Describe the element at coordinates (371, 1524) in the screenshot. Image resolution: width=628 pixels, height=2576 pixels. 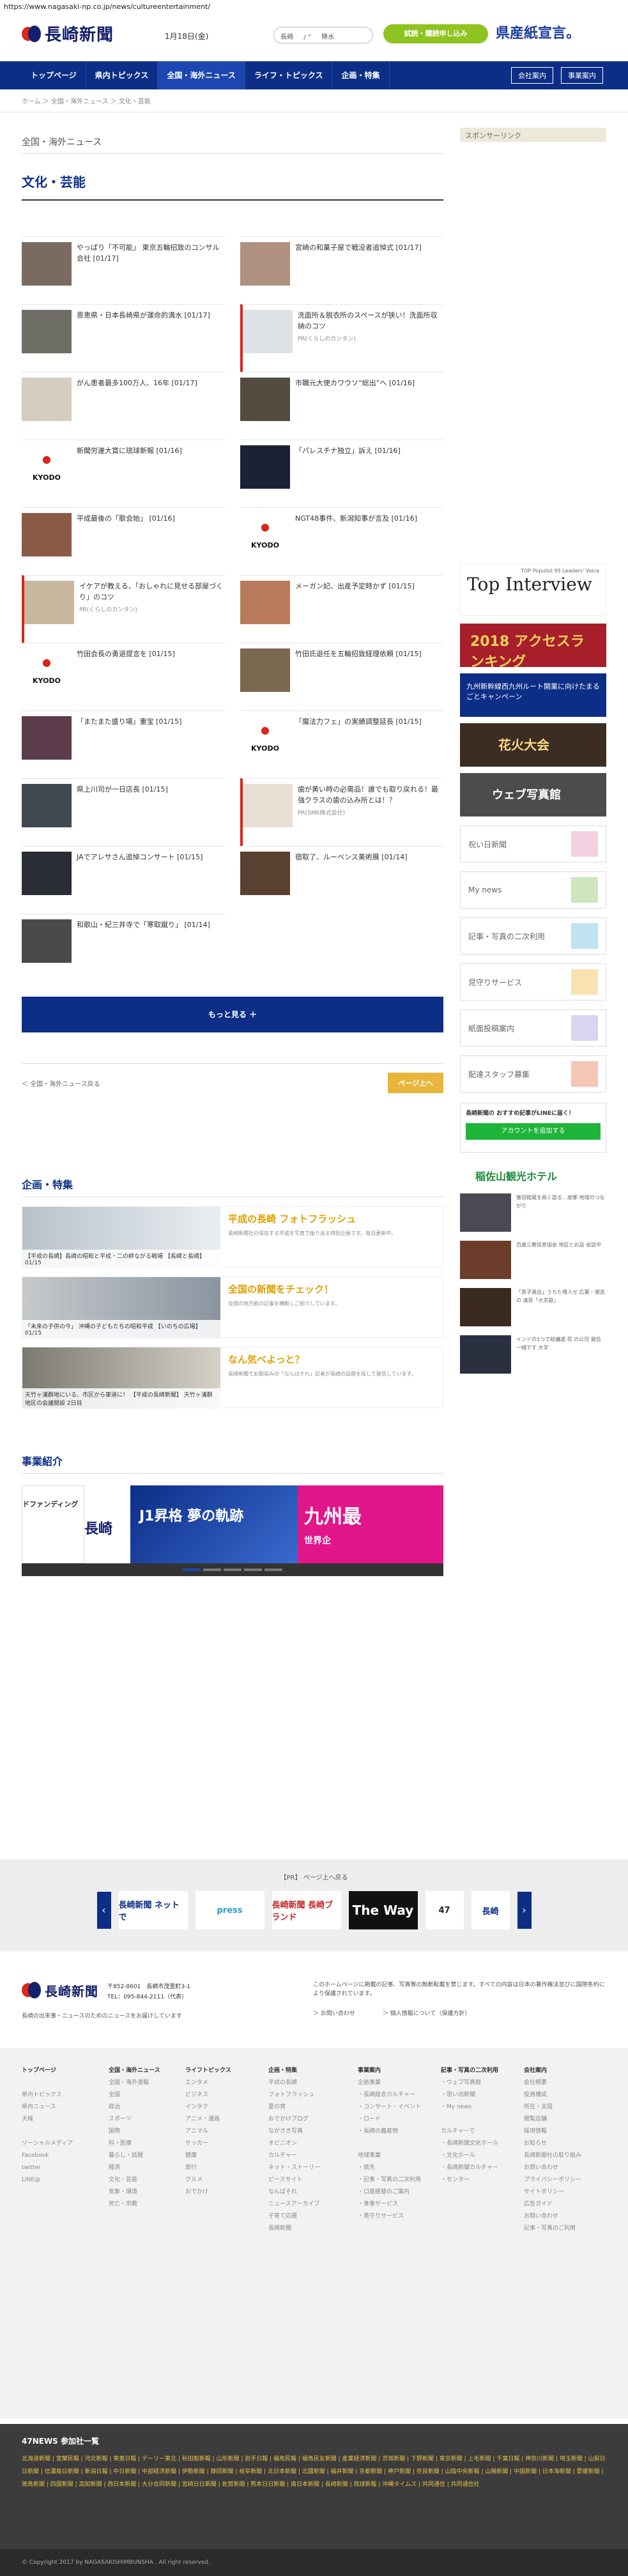
I see `carousel-banner: 九州最 世界企` at that location.